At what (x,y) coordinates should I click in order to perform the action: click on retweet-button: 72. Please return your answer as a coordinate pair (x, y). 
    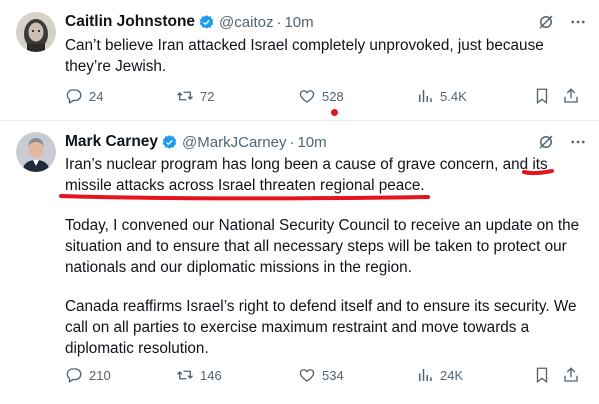
    Looking at the image, I should click on (195, 96).